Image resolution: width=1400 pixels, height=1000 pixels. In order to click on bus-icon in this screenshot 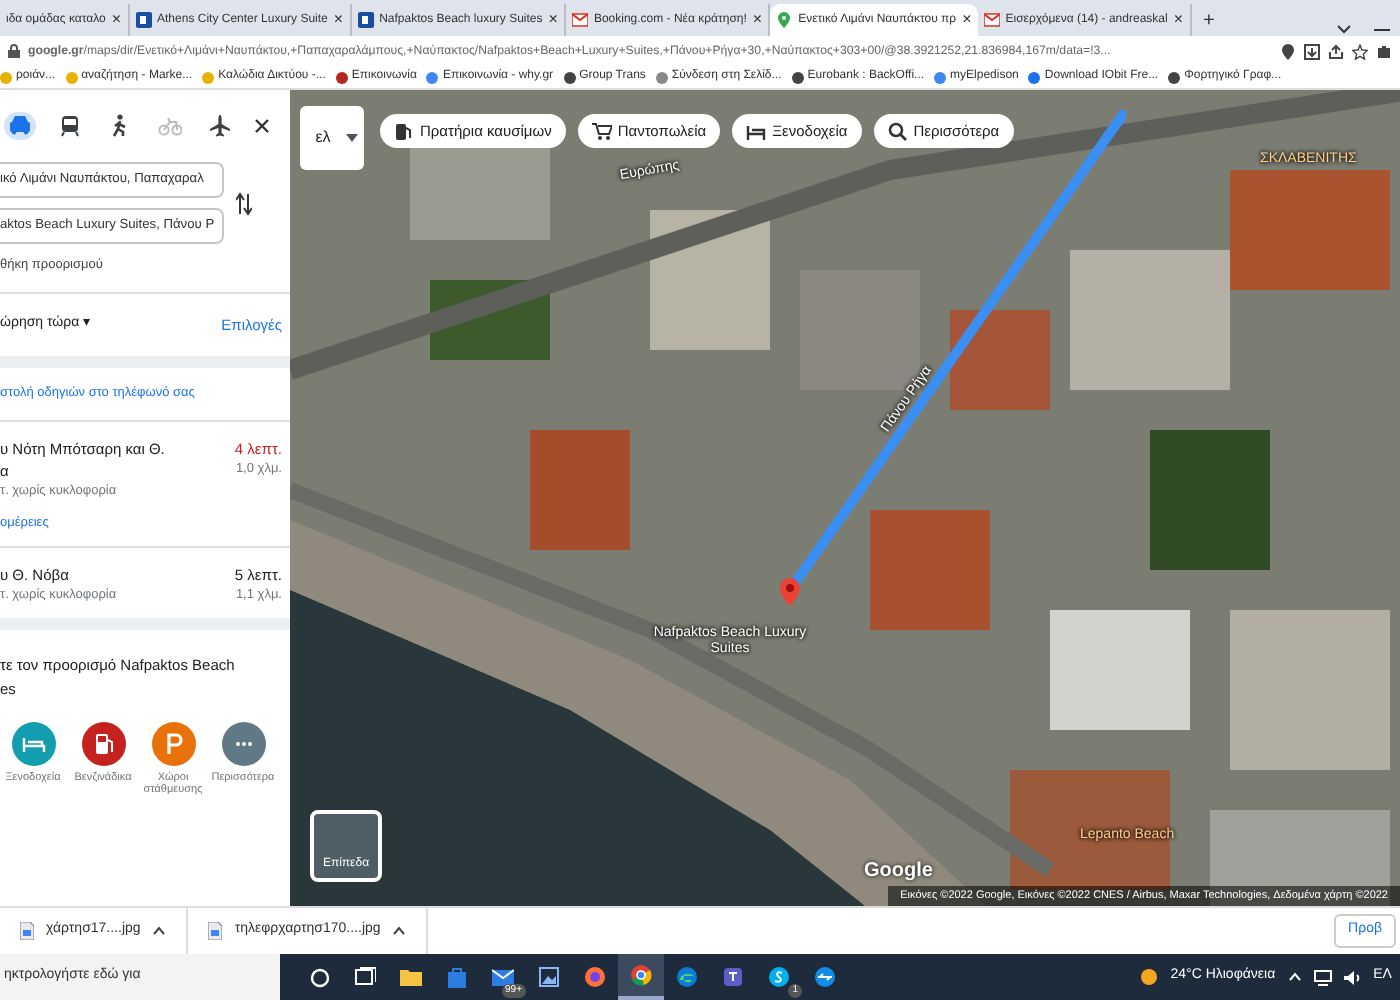, I will do `click(70, 126)`.